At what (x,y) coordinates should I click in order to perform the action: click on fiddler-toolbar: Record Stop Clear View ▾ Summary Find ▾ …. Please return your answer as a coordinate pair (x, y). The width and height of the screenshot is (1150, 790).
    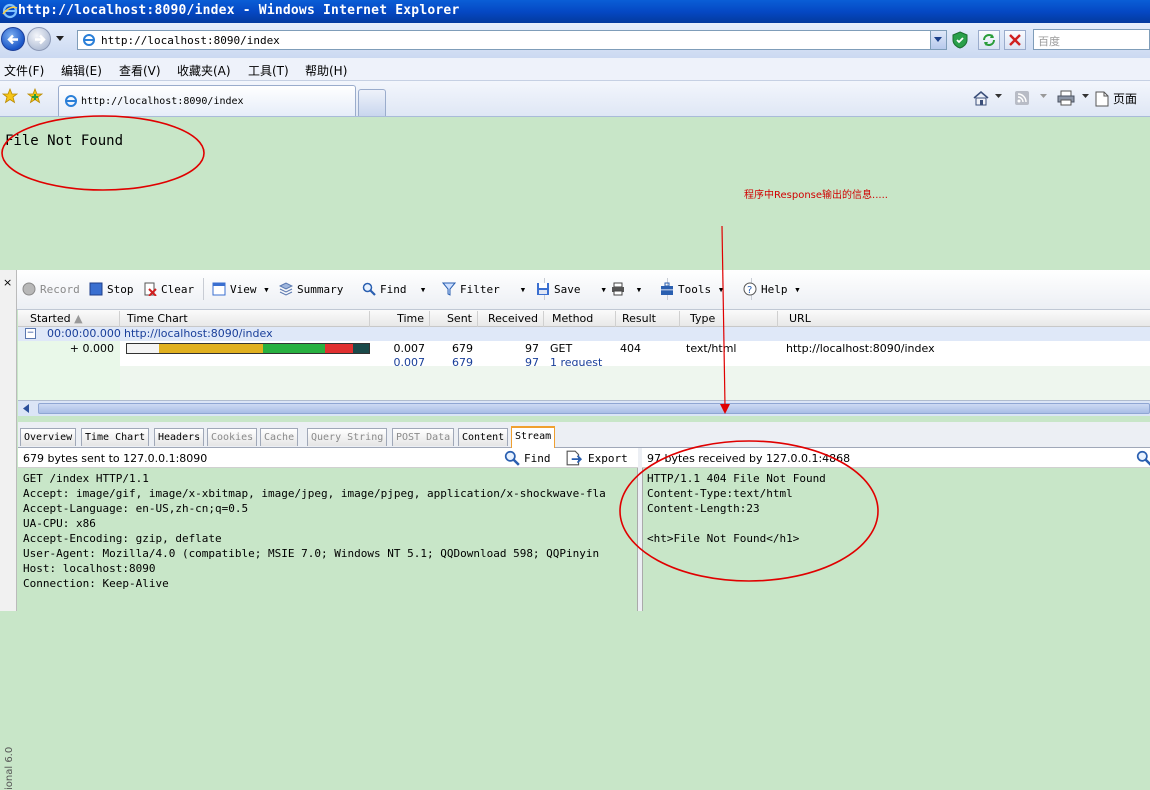
    Looking at the image, I should click on (583, 290).